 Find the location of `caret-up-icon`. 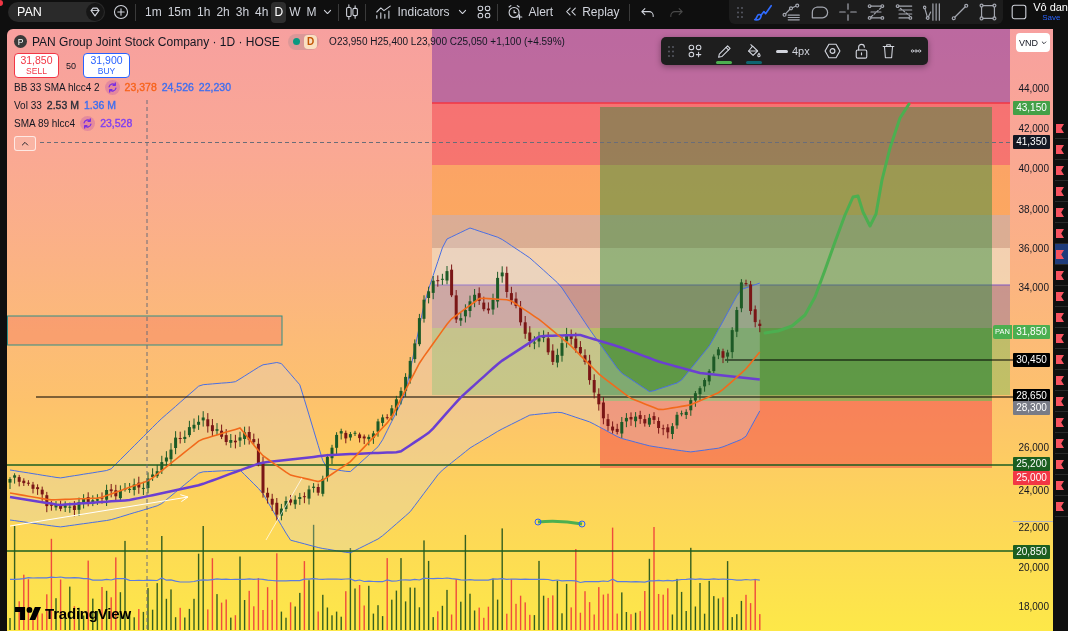

caret-up-icon is located at coordinates (25, 143).